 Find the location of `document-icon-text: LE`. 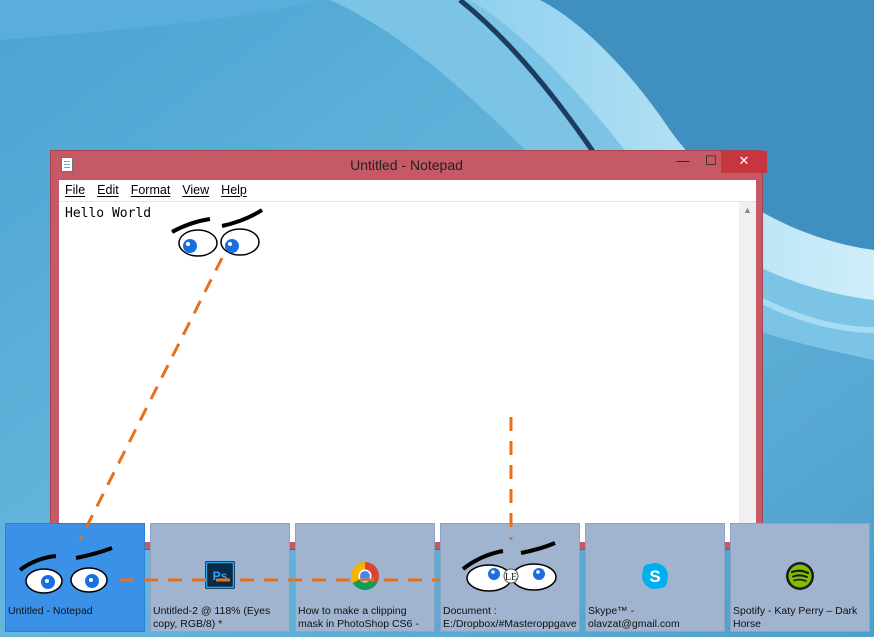

document-icon-text: LE is located at coordinates (511, 577).